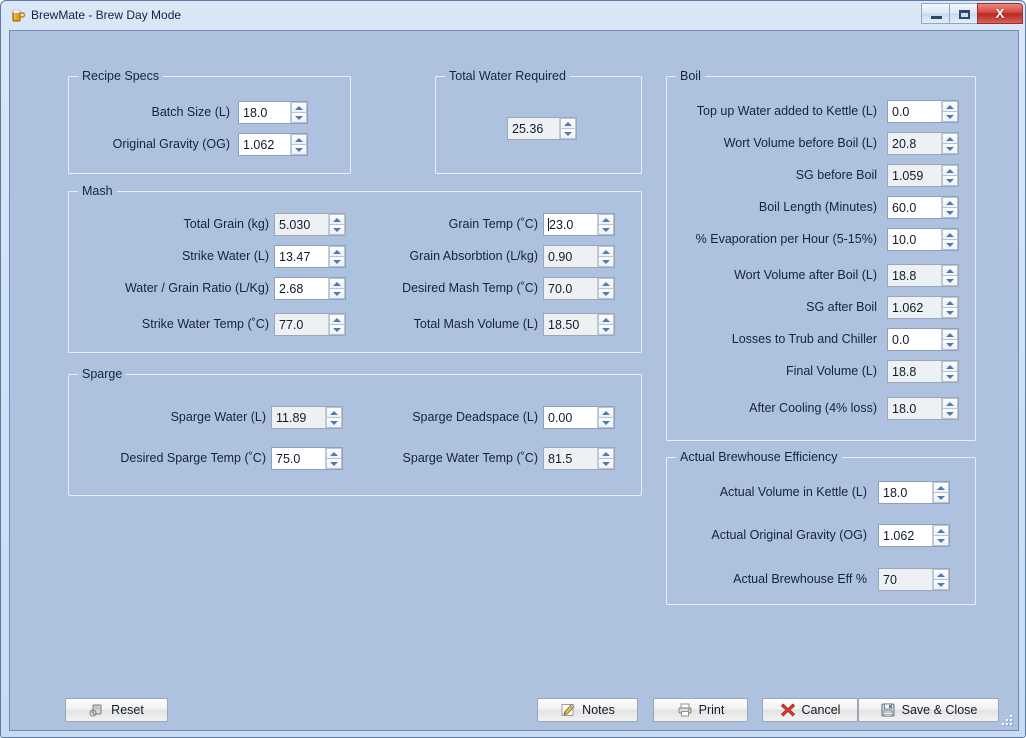 This screenshot has width=1026, height=738. Describe the element at coordinates (914, 579) in the screenshot. I see `field-actual-brewhouse-eff: 70` at that location.